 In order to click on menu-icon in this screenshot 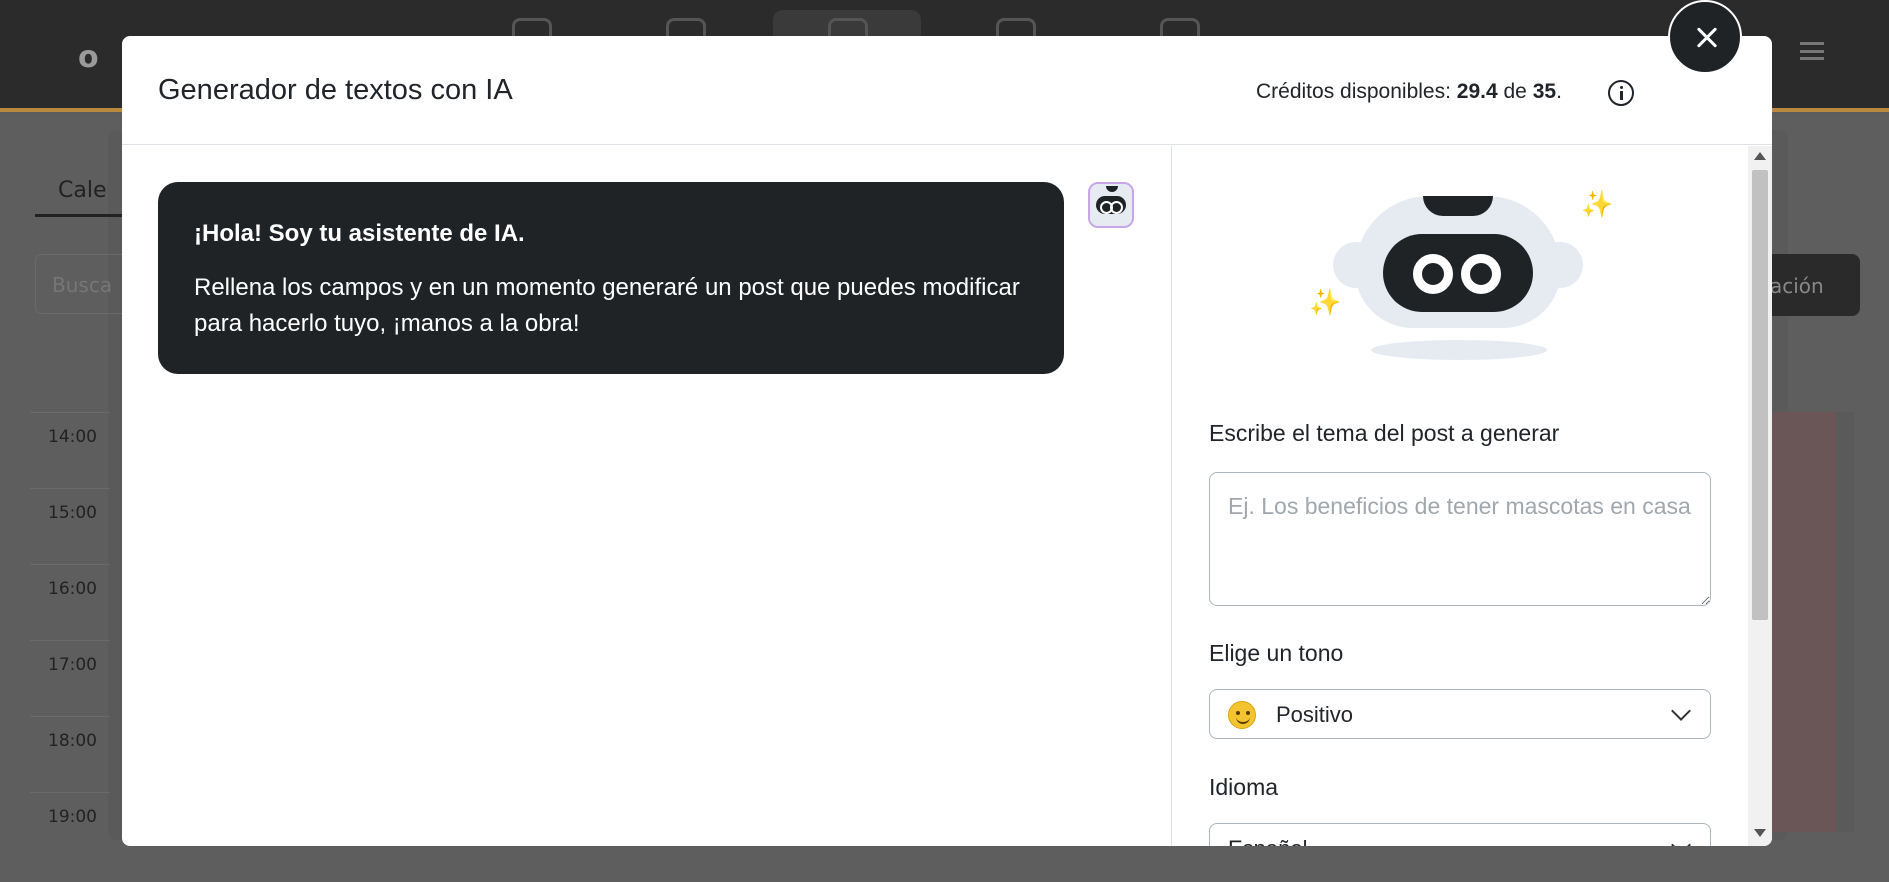, I will do `click(1812, 51)`.